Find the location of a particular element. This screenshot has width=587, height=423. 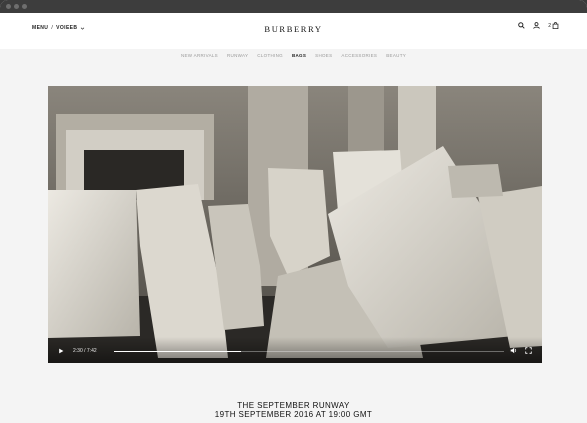

window-minimize-dot is located at coordinates (16, 6).